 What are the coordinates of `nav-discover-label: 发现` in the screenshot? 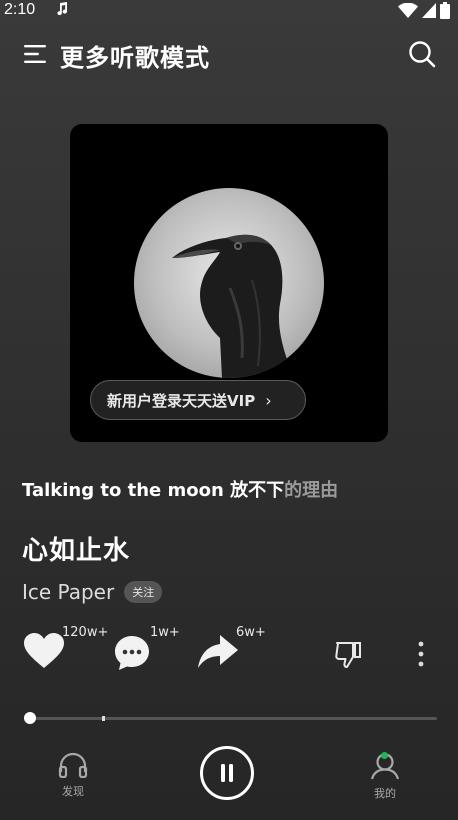 It's located at (73, 791).